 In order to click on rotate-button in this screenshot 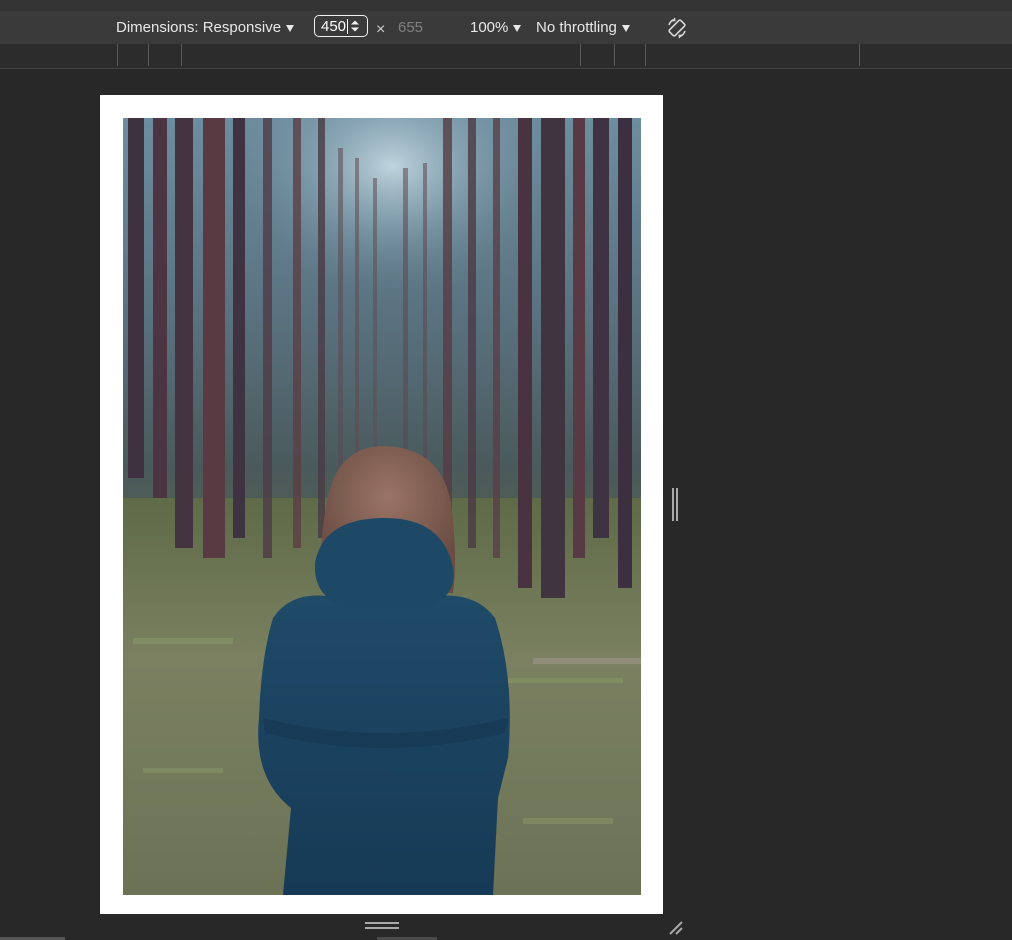, I will do `click(677, 27)`.